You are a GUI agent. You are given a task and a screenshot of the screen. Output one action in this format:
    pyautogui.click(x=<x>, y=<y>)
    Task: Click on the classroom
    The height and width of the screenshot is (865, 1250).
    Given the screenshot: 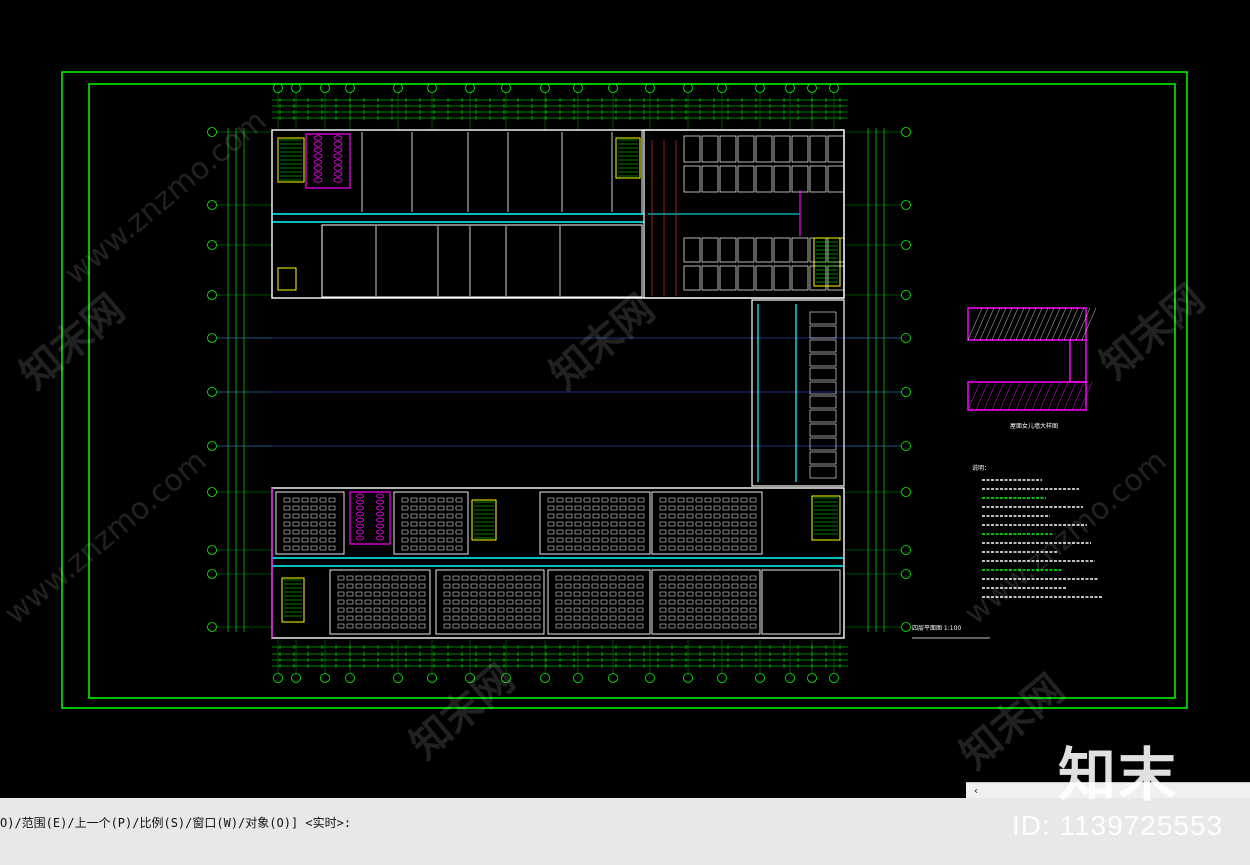 What is the action you would take?
    pyautogui.click(x=599, y=602)
    